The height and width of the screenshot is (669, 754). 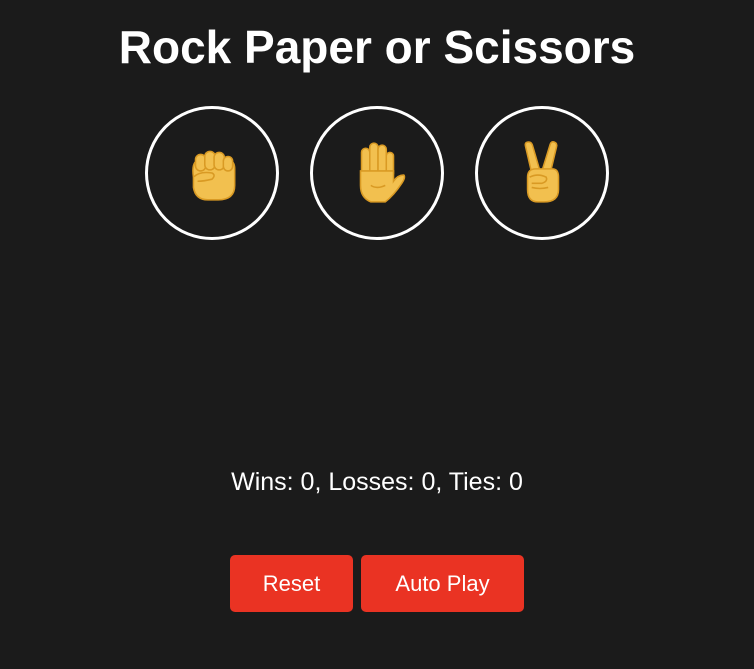 I want to click on auto-play-button: Auto Play, so click(x=442, y=583).